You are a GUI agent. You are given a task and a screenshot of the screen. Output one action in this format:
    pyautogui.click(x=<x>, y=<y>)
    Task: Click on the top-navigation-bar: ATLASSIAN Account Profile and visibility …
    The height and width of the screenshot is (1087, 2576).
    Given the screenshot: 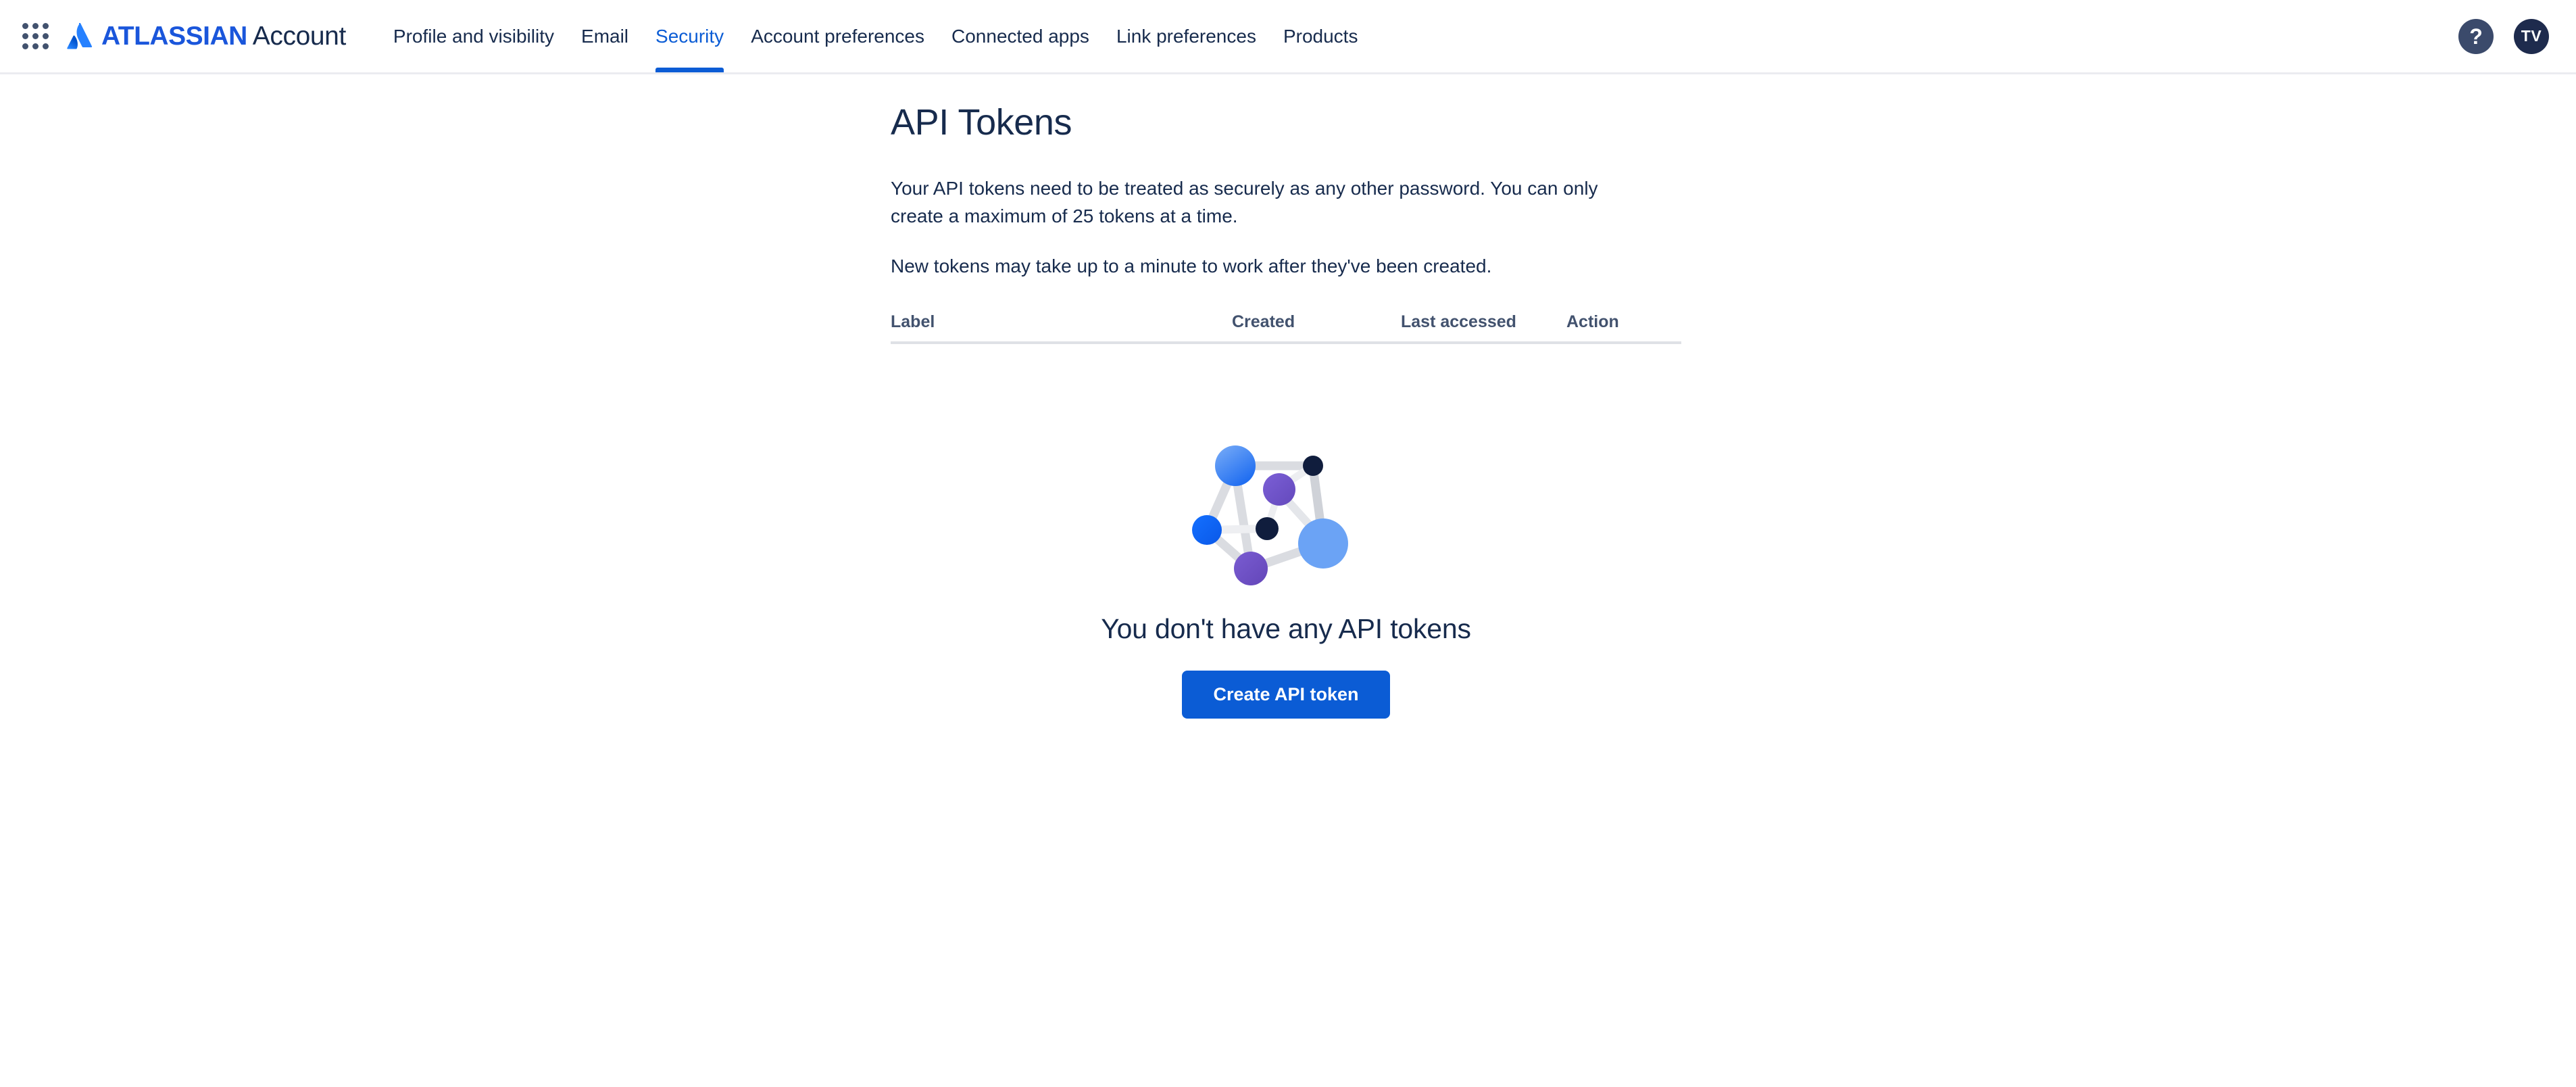 What is the action you would take?
    pyautogui.click(x=1288, y=37)
    